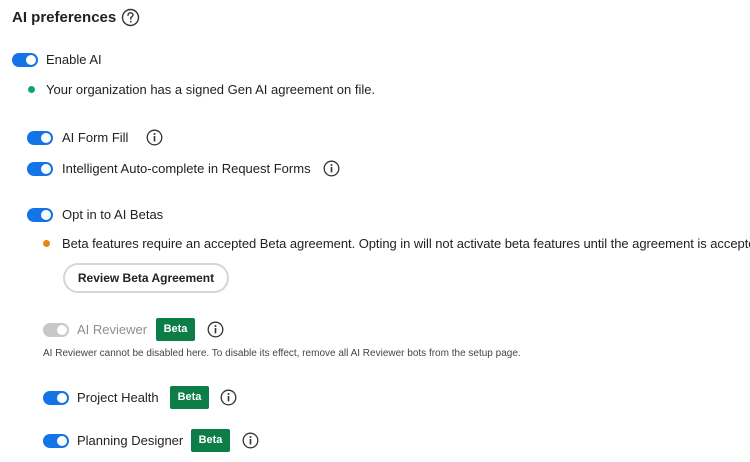  Describe the element at coordinates (74, 59) in the screenshot. I see `enable-ai-label: Enable AI` at that location.